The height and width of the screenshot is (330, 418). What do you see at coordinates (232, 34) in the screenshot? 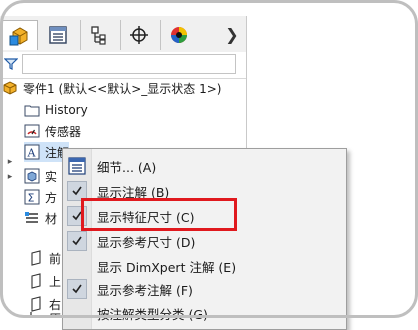
I see `chevron-right-icon: ❯` at bounding box center [232, 34].